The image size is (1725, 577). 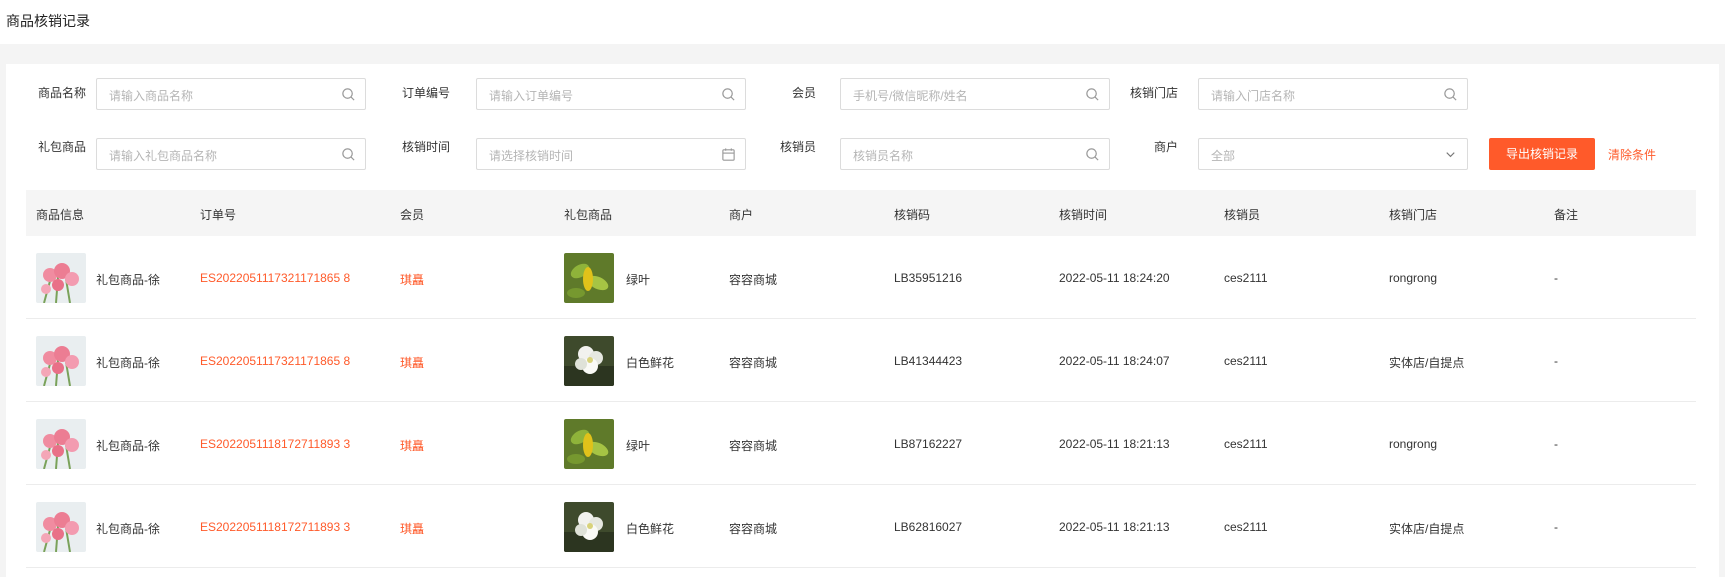 I want to click on page-title: 商品核销记录, so click(x=48, y=21).